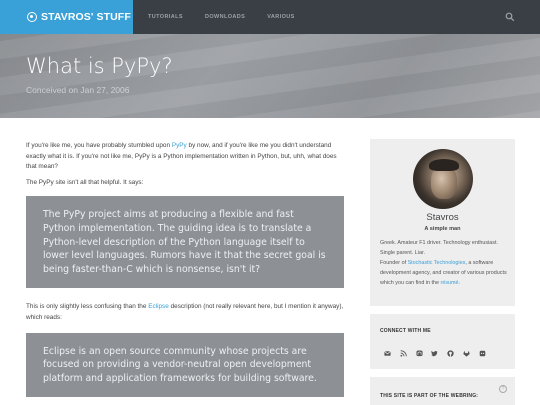  What do you see at coordinates (280, 17) in the screenshot?
I see `nav-various-link: VARIOUS` at bounding box center [280, 17].